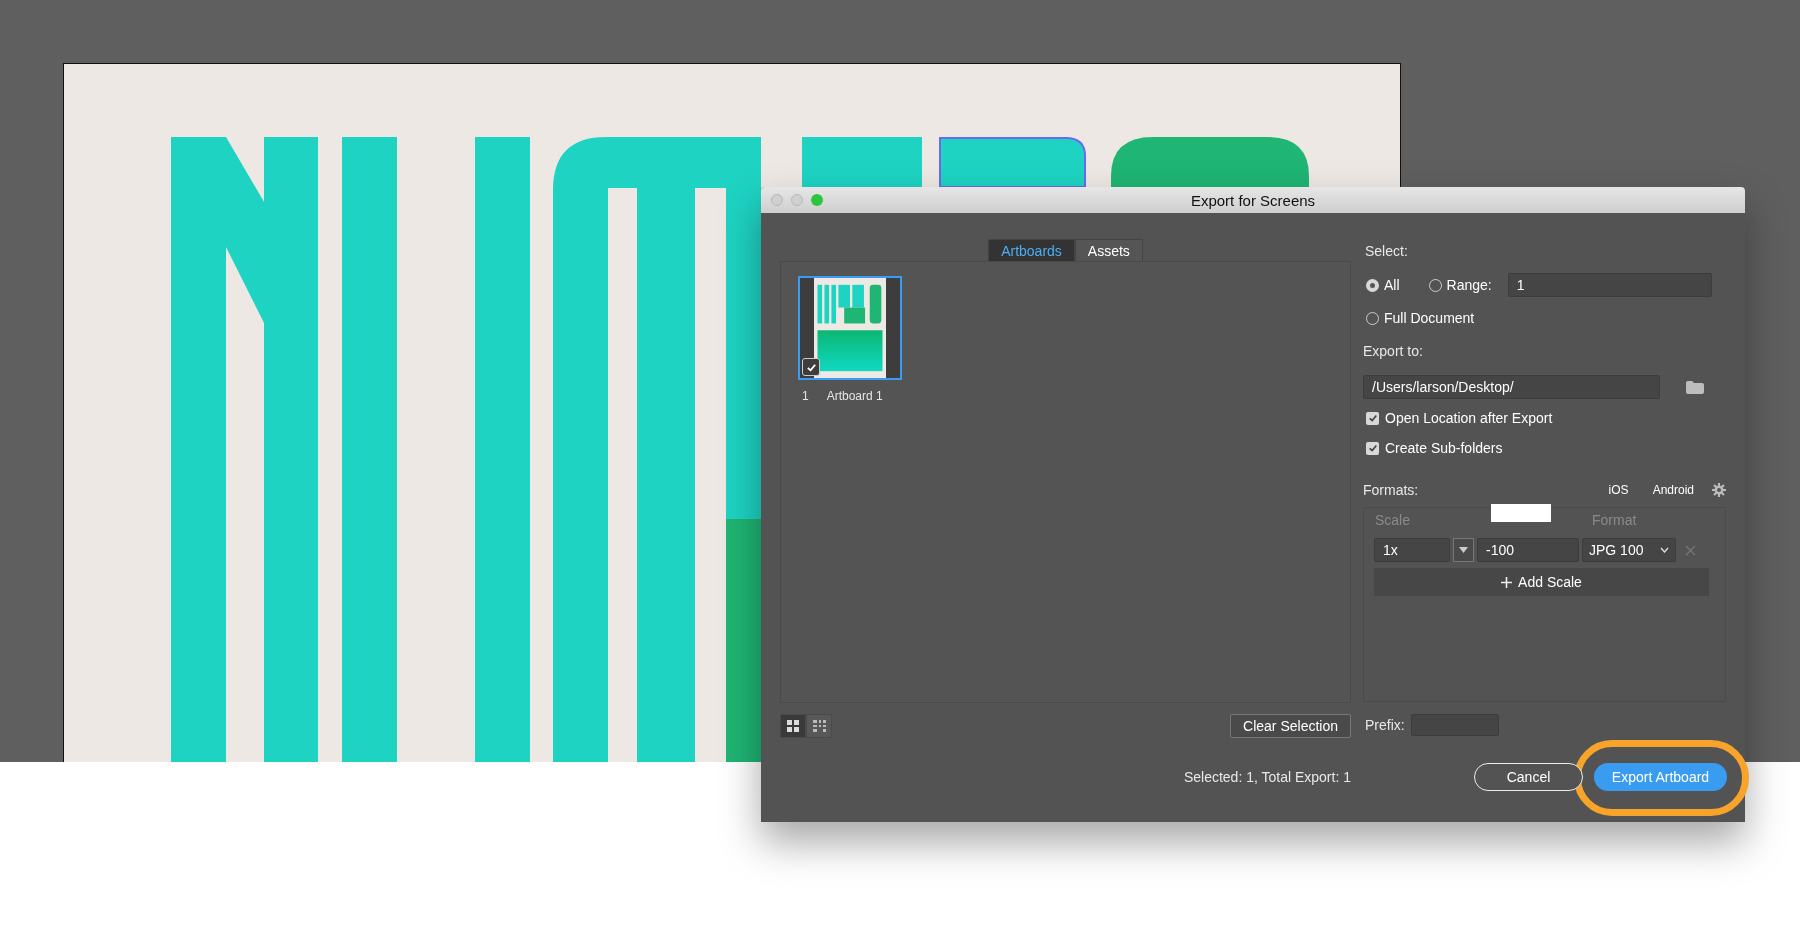 The image size is (1800, 931). What do you see at coordinates (1664, 550) in the screenshot?
I see `chevron-icon` at bounding box center [1664, 550].